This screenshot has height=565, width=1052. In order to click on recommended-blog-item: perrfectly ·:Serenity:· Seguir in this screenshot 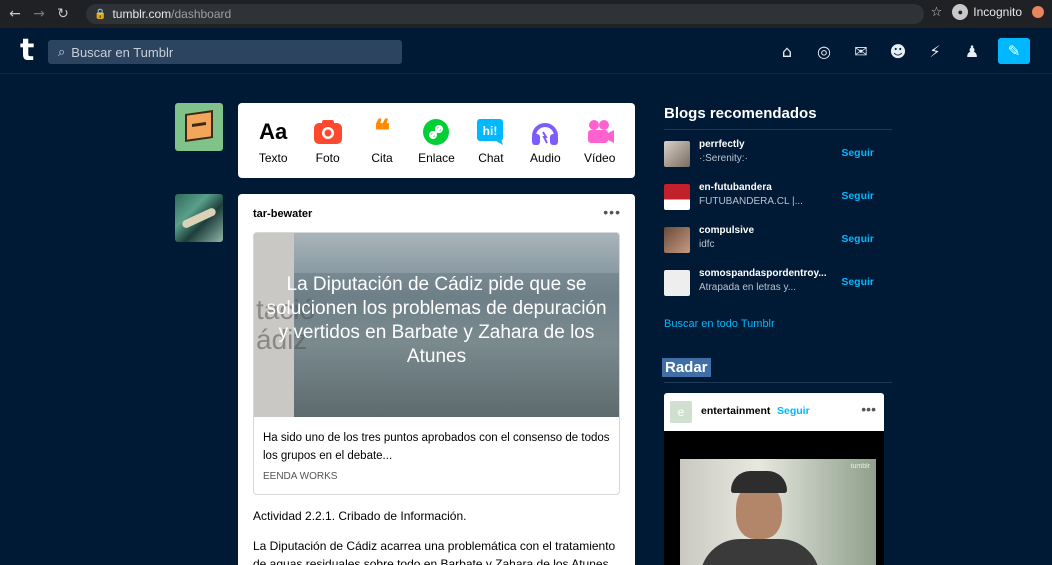, I will do `click(778, 157)`.